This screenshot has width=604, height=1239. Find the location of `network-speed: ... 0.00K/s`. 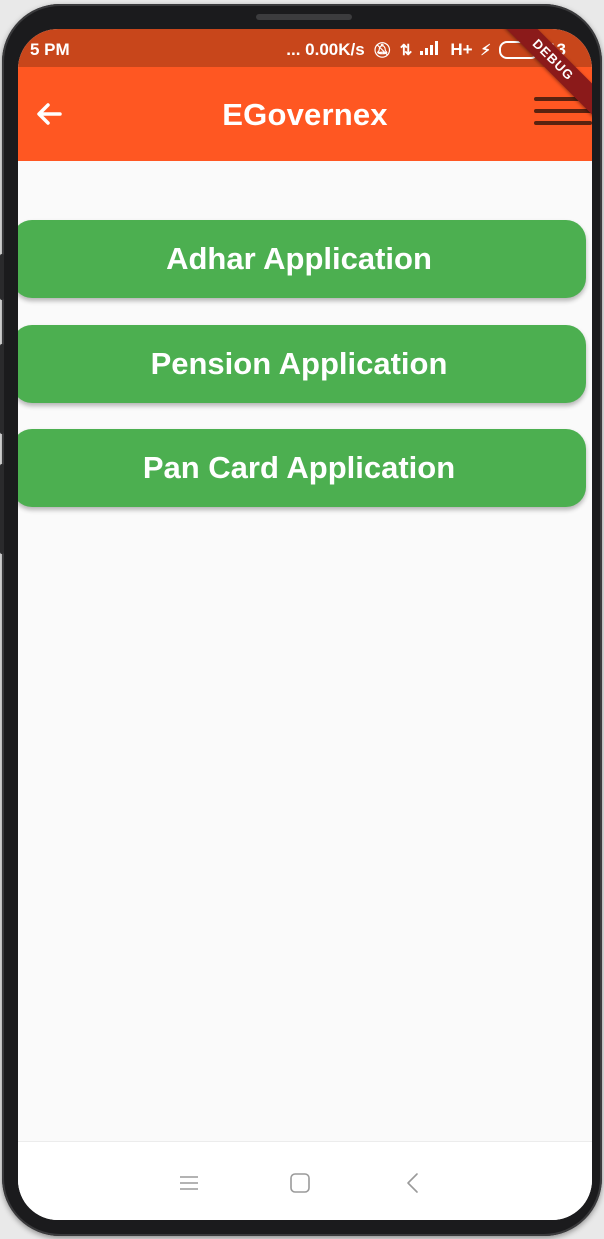

network-speed: ... 0.00K/s is located at coordinates (325, 49).